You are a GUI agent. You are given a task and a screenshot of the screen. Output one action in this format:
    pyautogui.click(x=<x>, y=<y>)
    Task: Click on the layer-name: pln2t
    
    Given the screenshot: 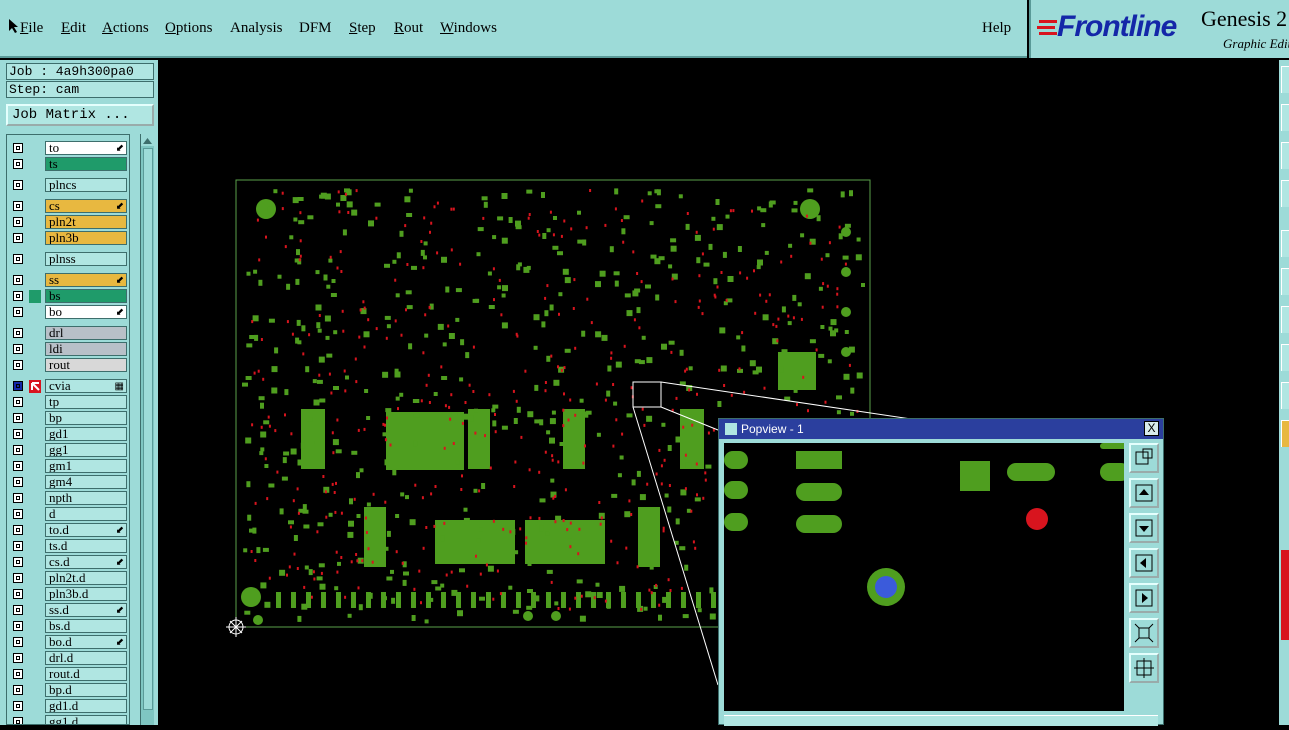 What is the action you would take?
    pyautogui.click(x=86, y=222)
    